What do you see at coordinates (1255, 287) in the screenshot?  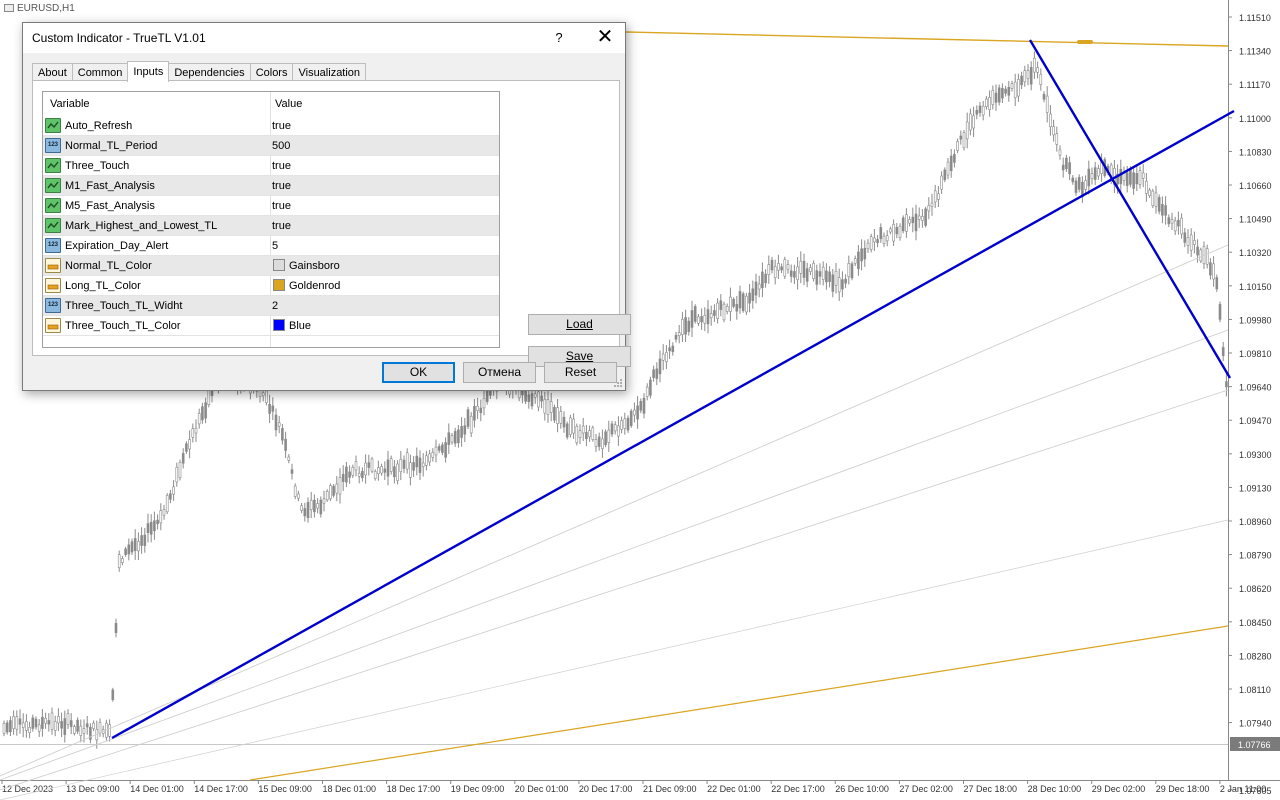 I see `price-tick-label: 1.10150` at bounding box center [1255, 287].